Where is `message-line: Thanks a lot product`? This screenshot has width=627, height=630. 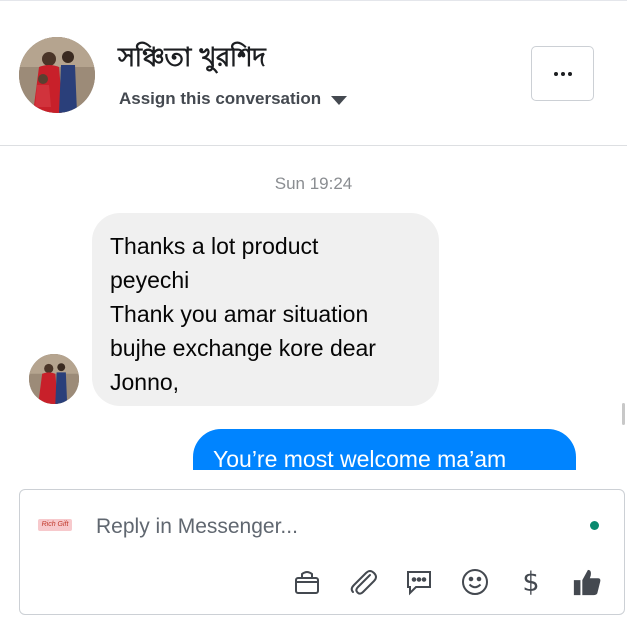 message-line: Thanks a lot product is located at coordinates (214, 246).